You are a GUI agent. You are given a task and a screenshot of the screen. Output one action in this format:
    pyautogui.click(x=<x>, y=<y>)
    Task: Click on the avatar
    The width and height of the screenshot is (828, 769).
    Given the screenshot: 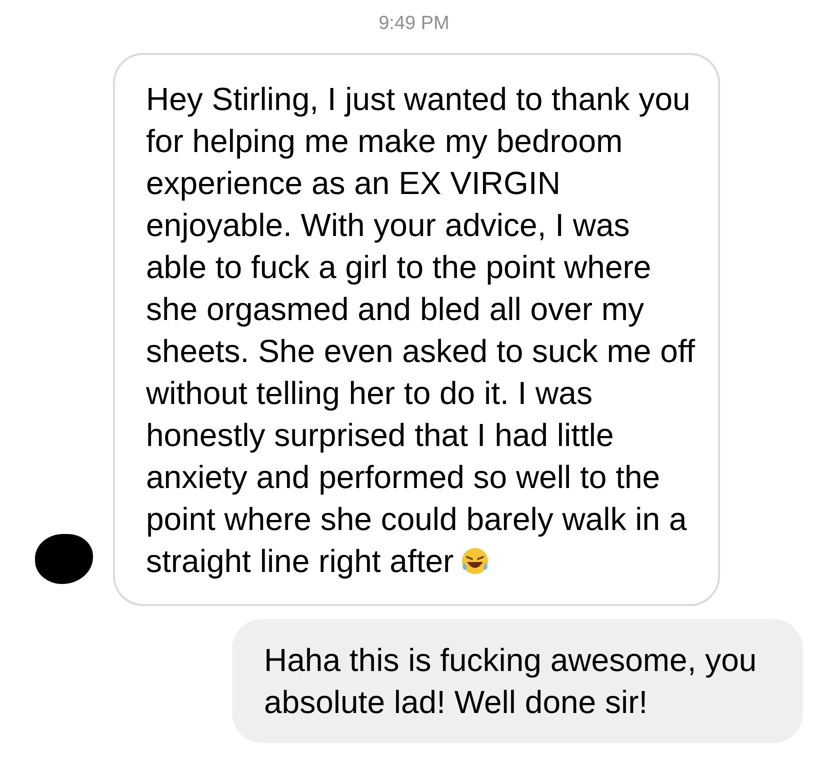 What is the action you would take?
    pyautogui.click(x=64, y=559)
    